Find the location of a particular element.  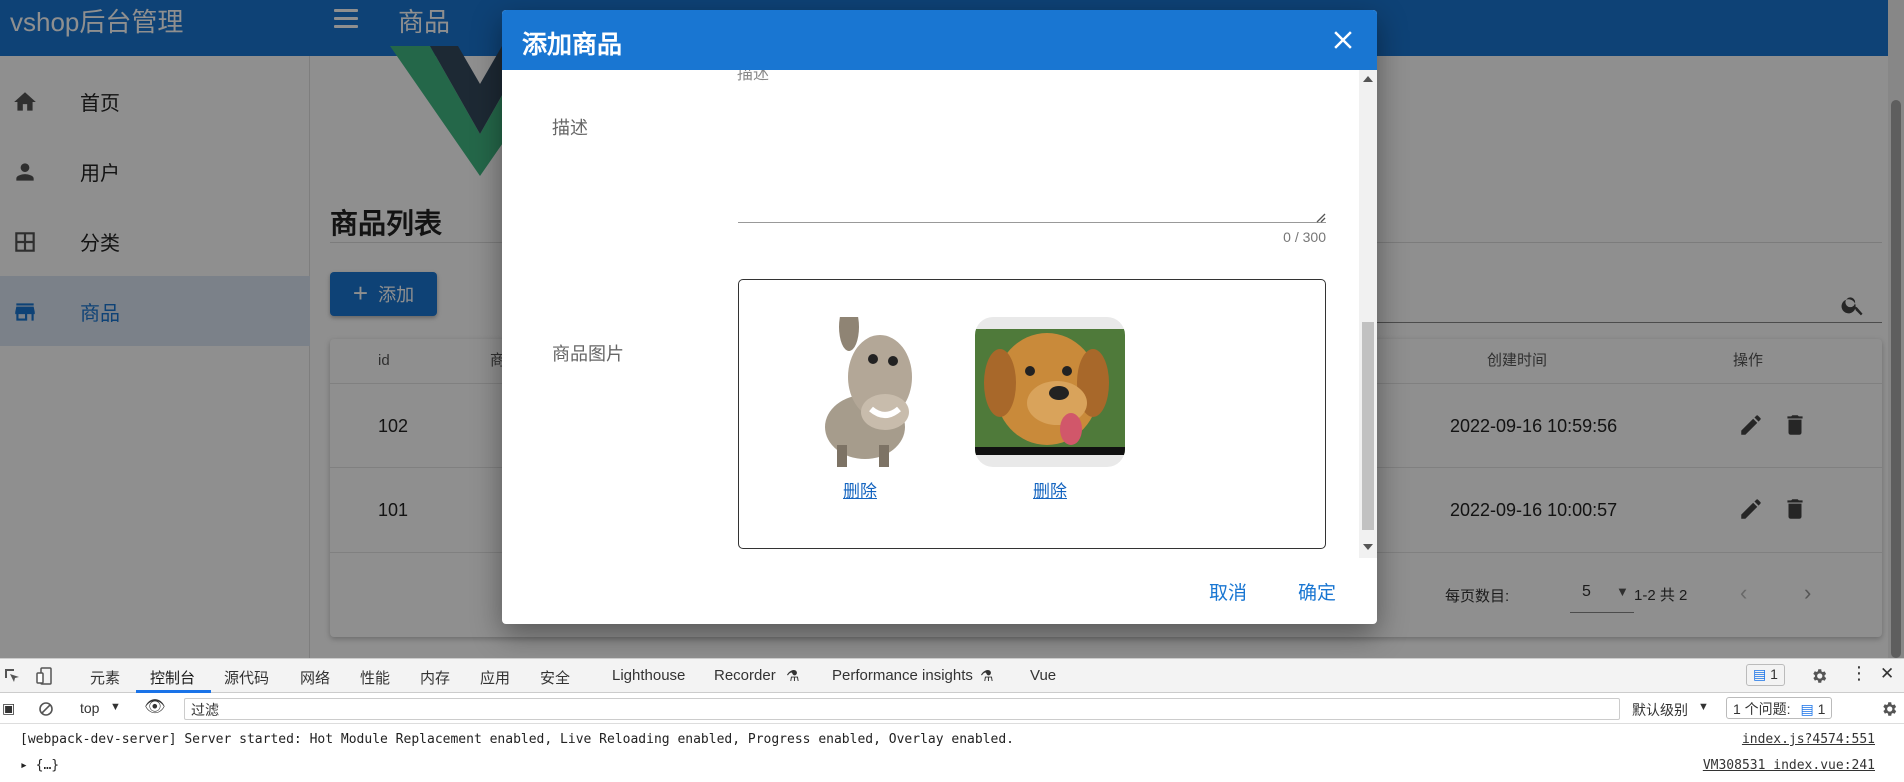

dialog-title: 添加商品 is located at coordinates (572, 45).